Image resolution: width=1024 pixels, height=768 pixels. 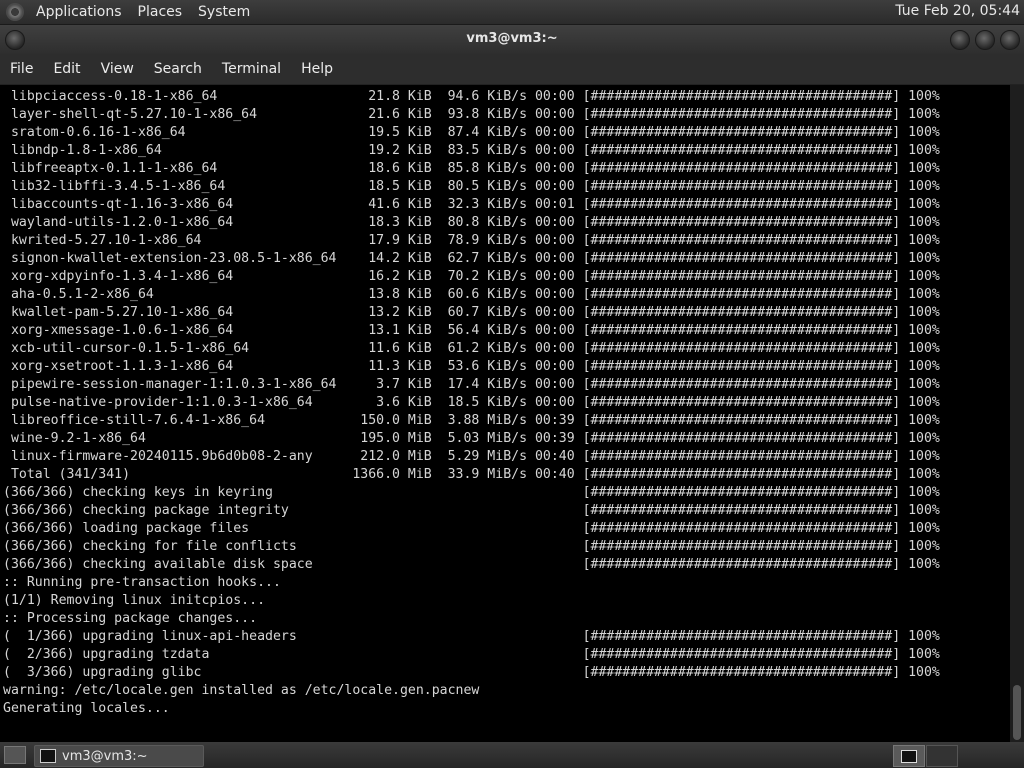 What do you see at coordinates (512, 755) in the screenshot?
I see `bottom-panel: vm3@vm3:~` at bounding box center [512, 755].